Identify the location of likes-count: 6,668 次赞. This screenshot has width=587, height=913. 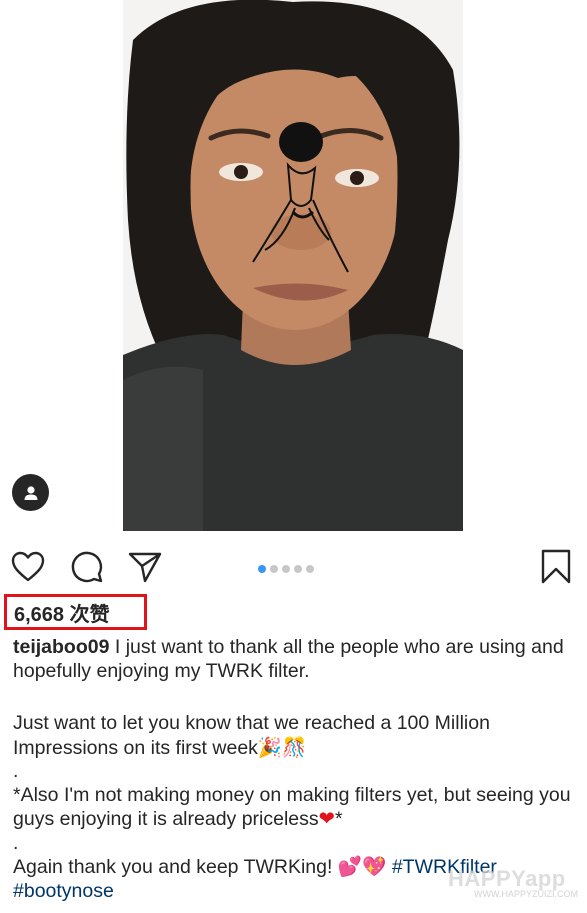
(75, 612).